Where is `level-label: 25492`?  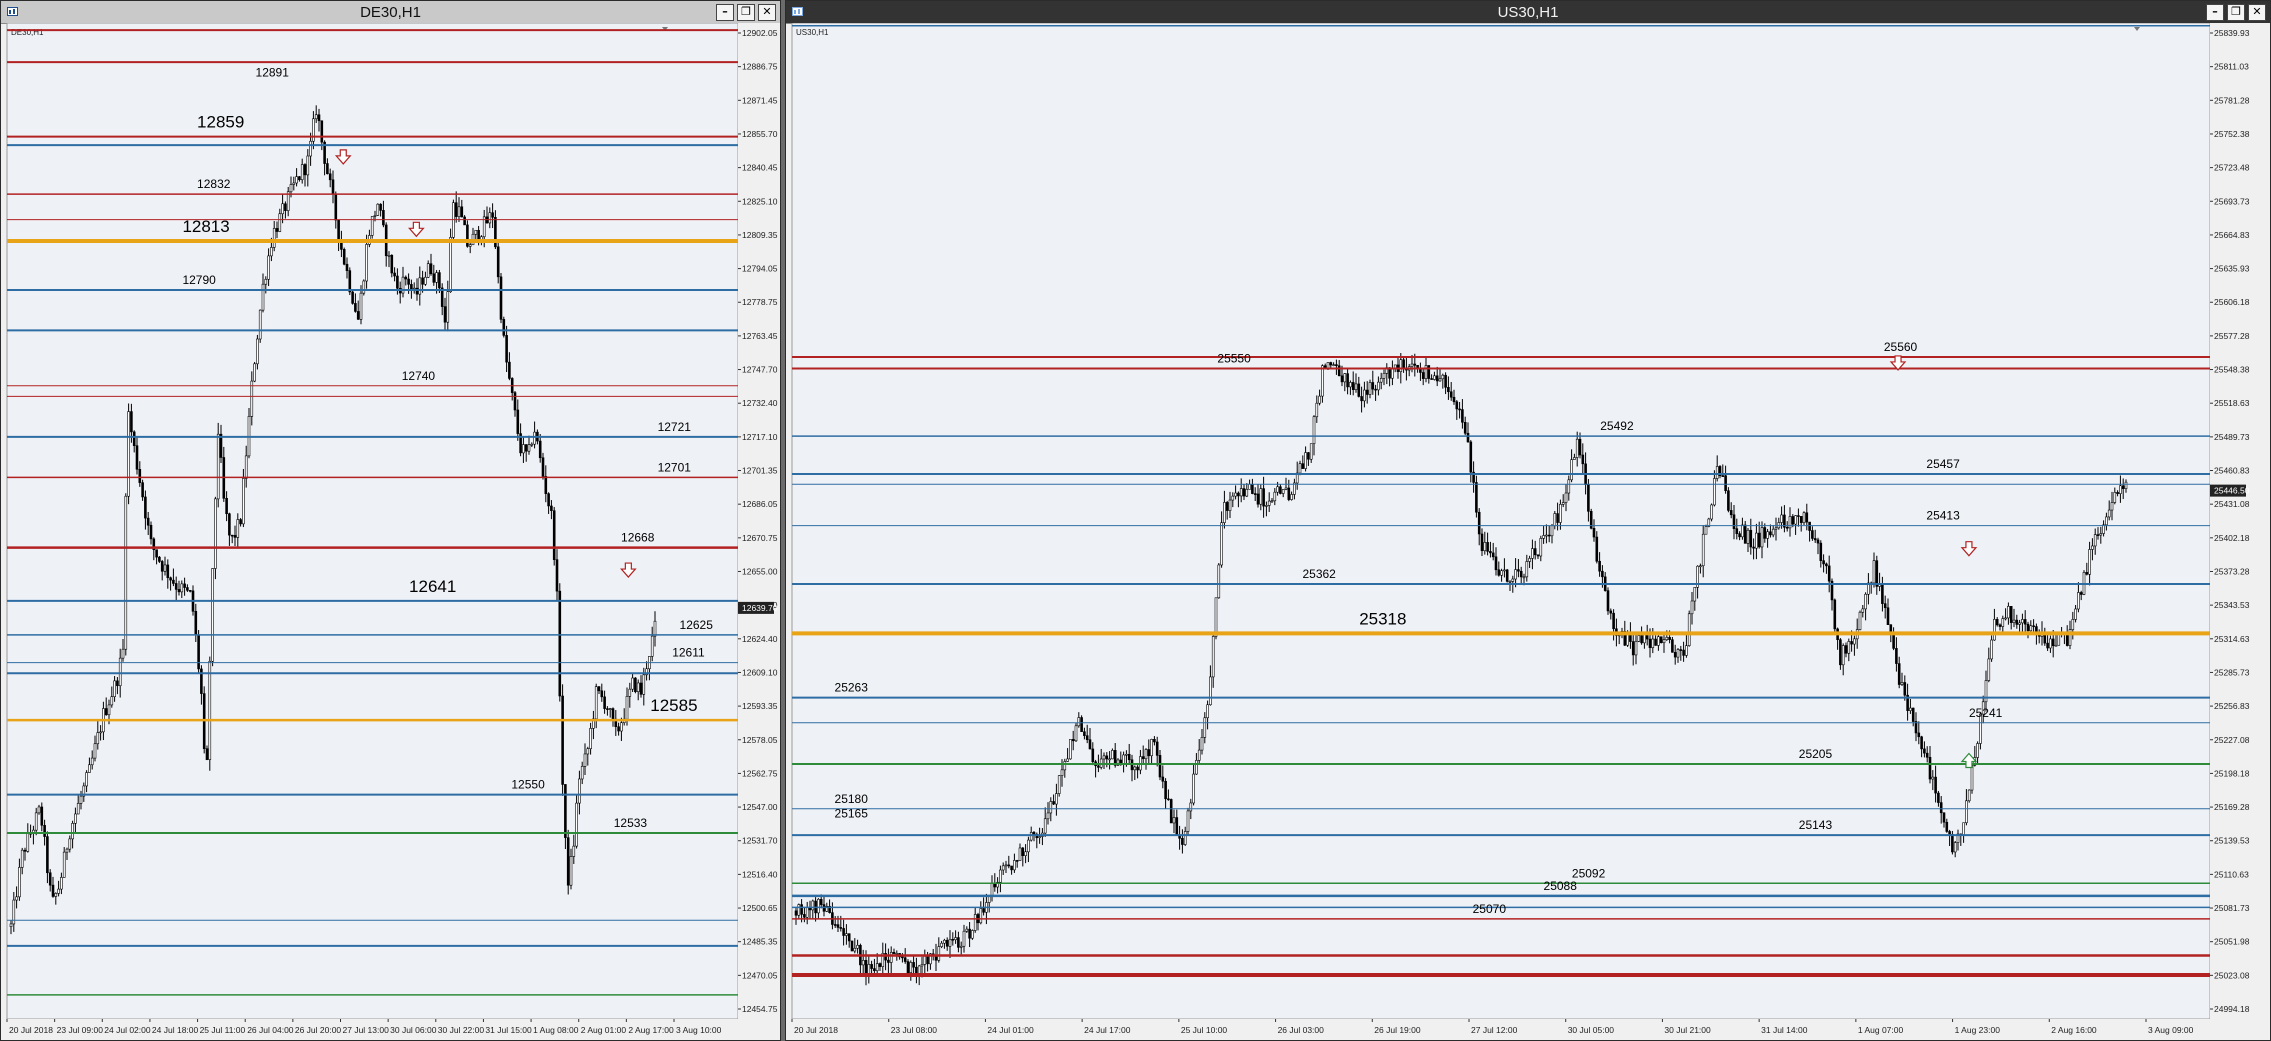
level-label: 25492 is located at coordinates (1617, 426).